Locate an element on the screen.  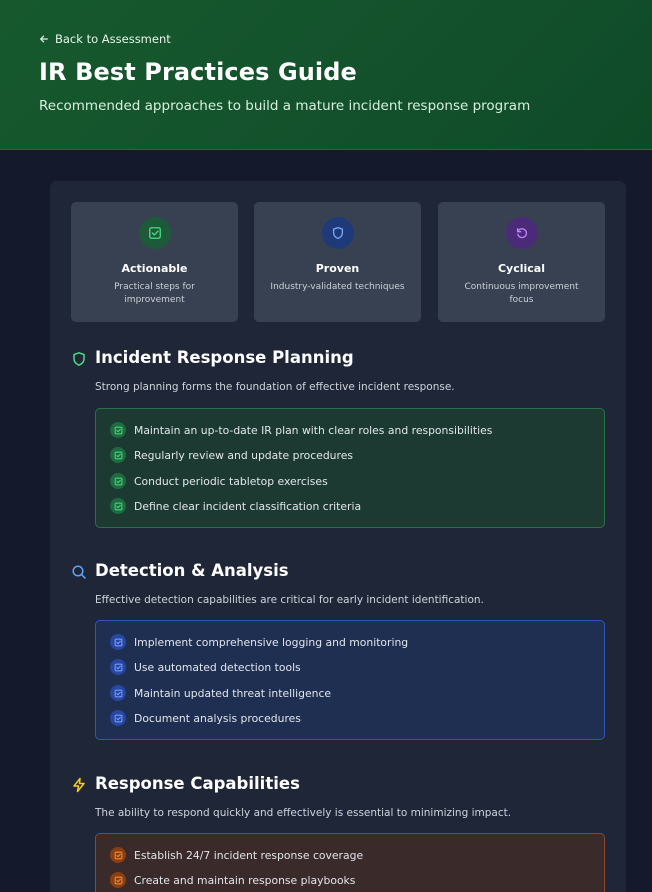
feature-title: Actionable is located at coordinates (154, 268).